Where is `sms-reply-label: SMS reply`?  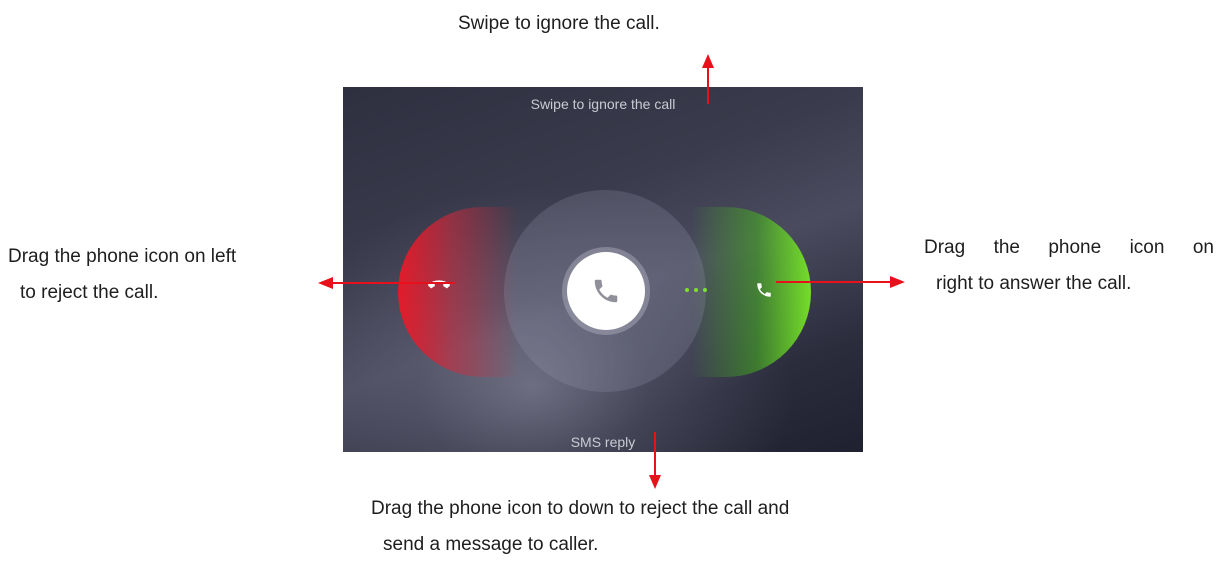 sms-reply-label: SMS reply is located at coordinates (603, 442).